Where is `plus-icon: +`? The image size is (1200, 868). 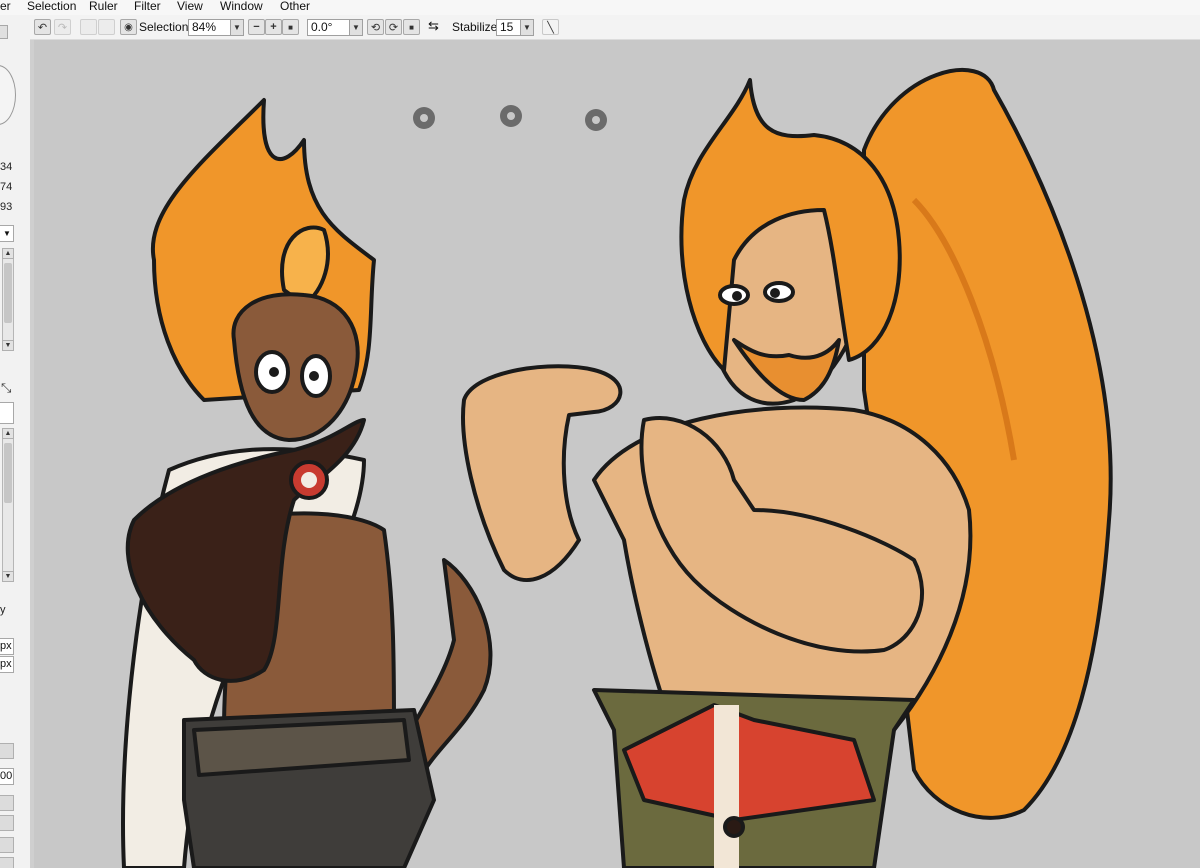
plus-icon: + is located at coordinates (273, 27).